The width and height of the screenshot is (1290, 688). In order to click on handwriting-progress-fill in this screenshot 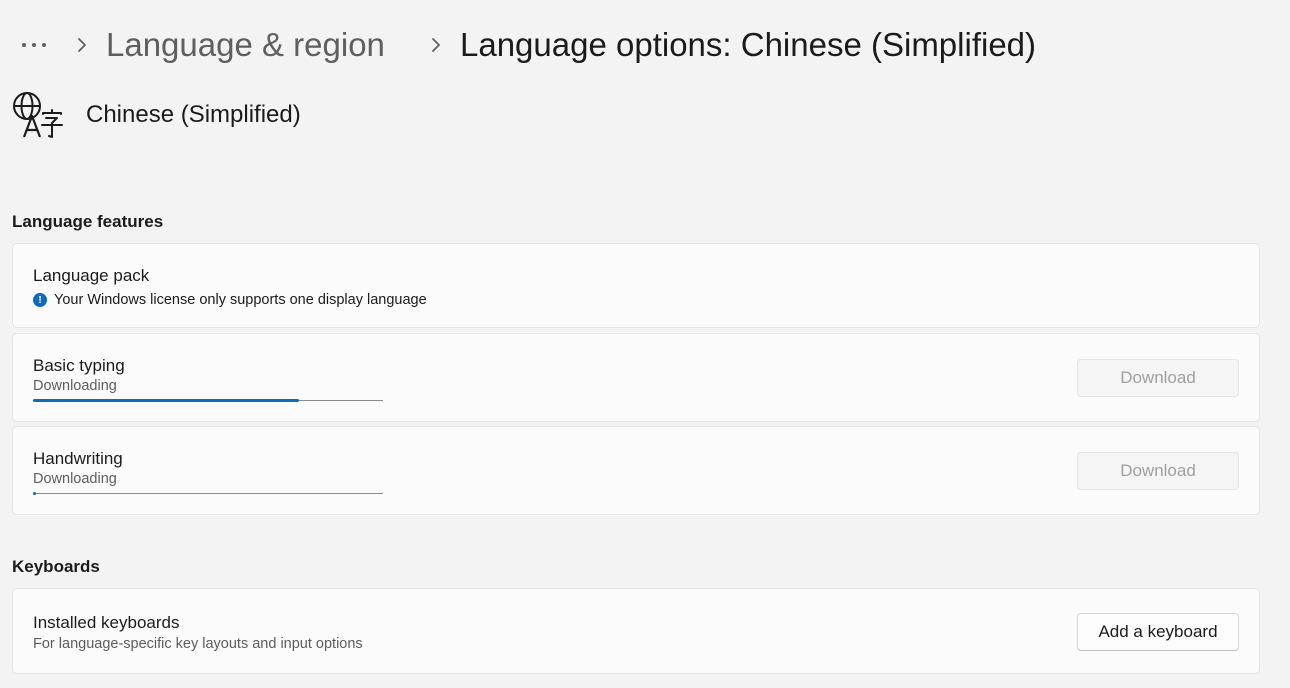, I will do `click(34, 493)`.